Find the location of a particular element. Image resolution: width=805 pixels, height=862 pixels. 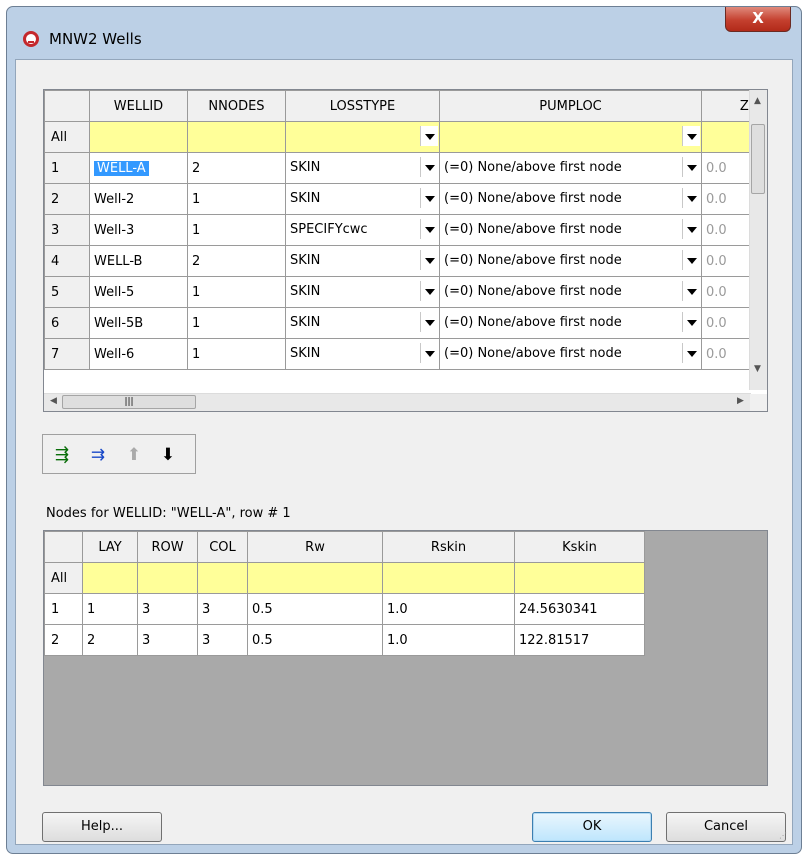

ok-button: OK is located at coordinates (592, 827).